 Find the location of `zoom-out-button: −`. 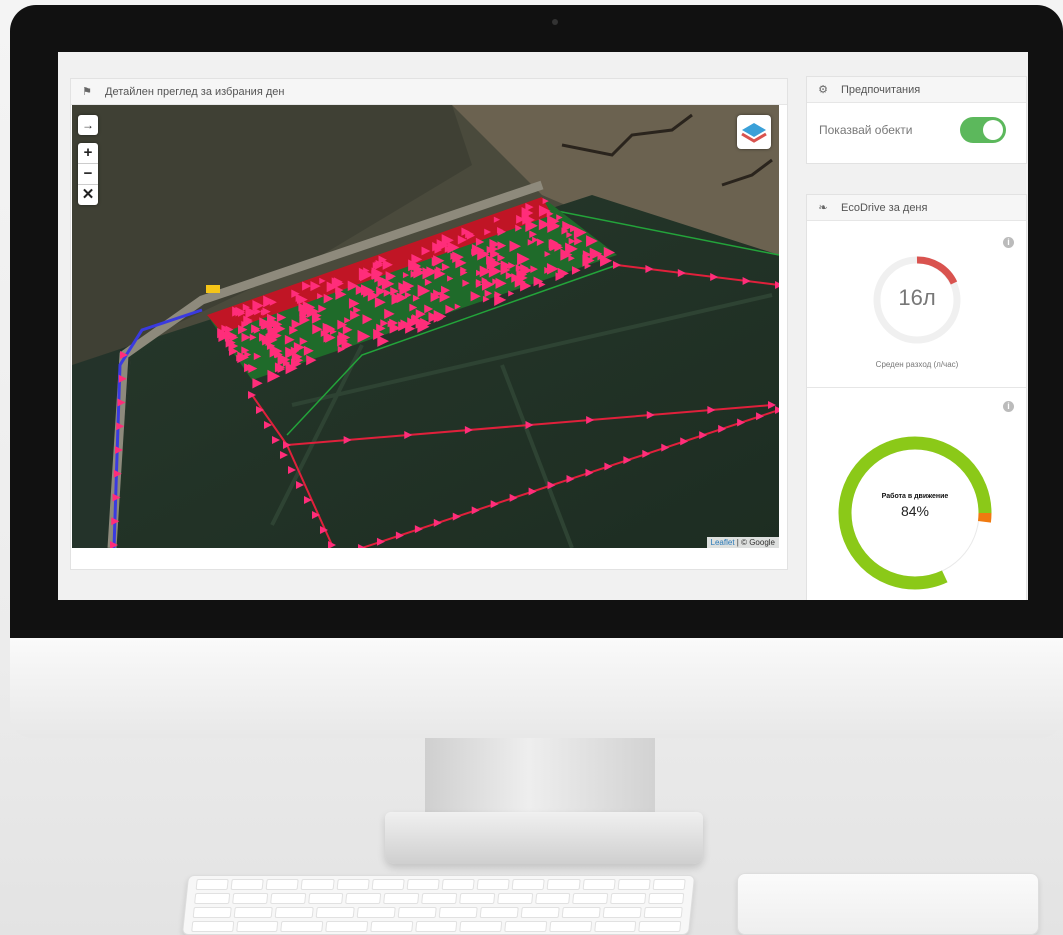

zoom-out-button: − is located at coordinates (88, 174).